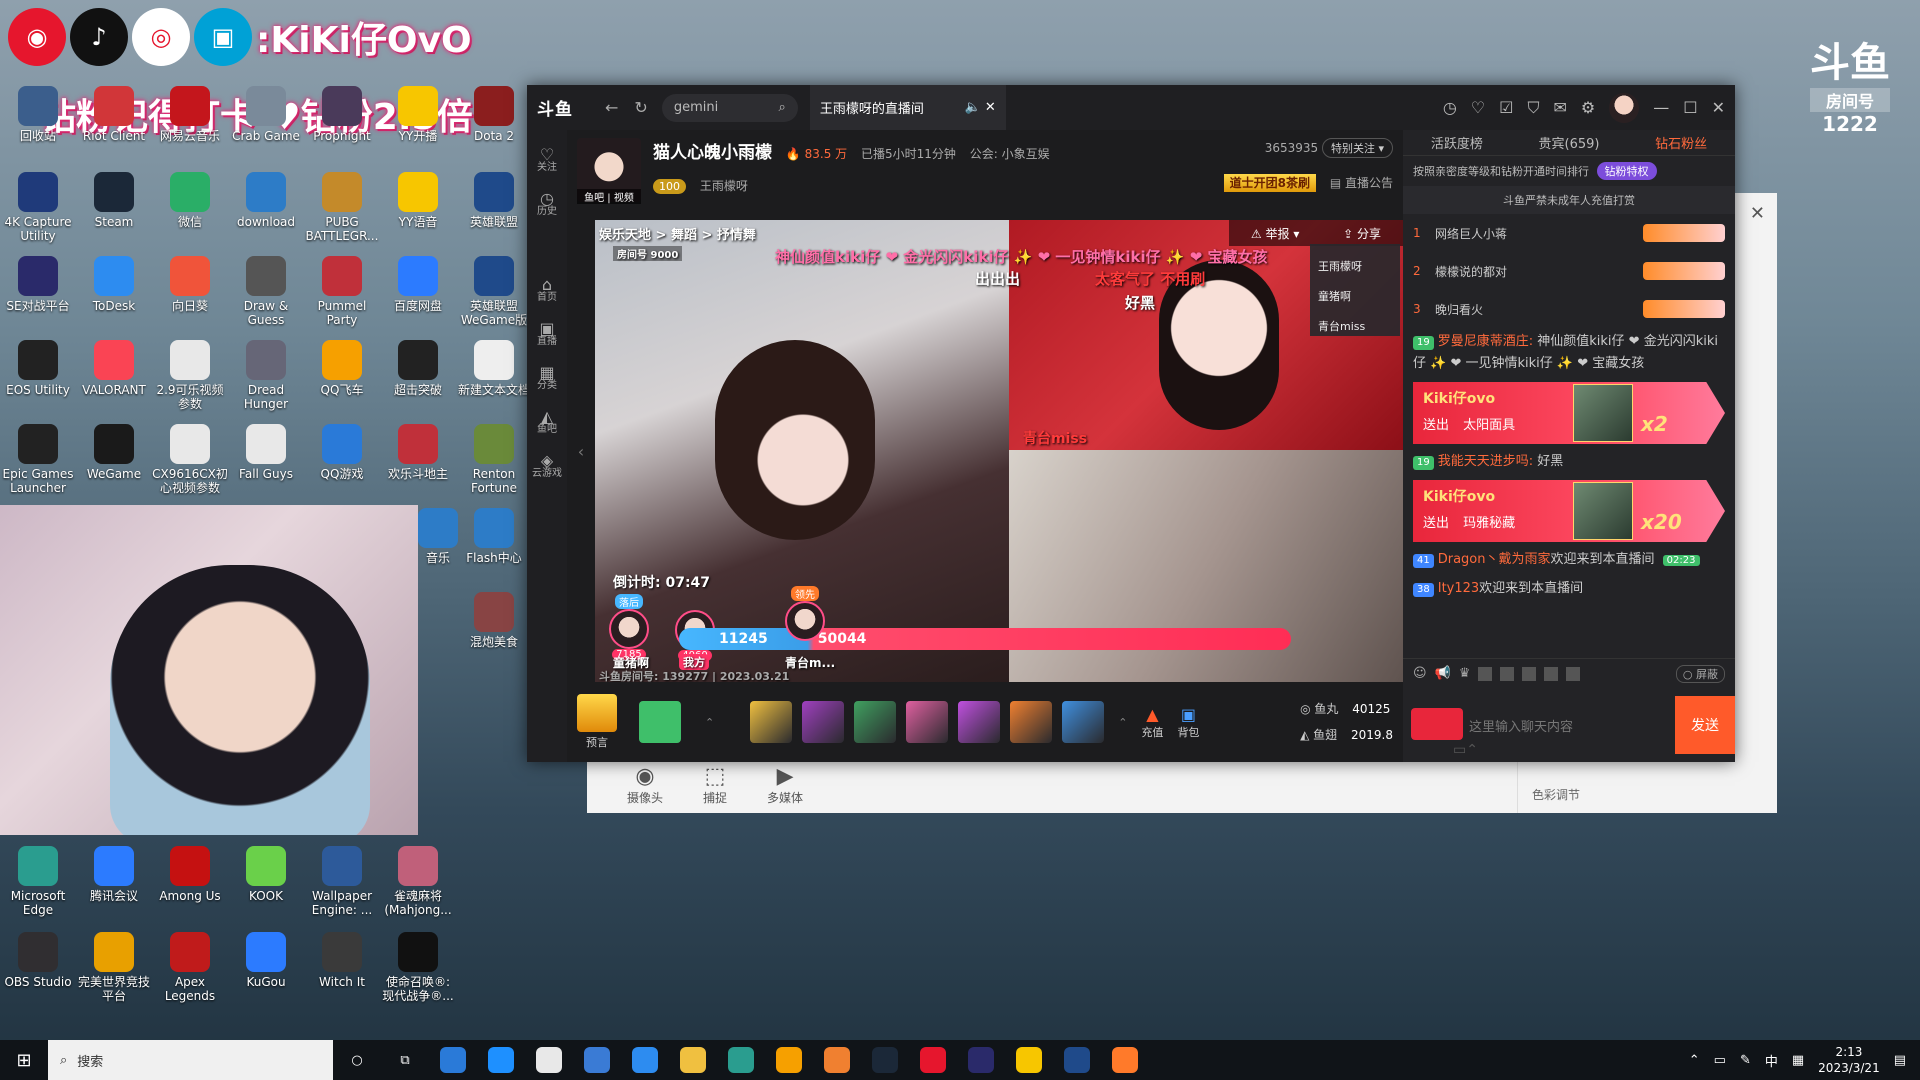 This screenshot has width=1920, height=1080. I want to click on heart-icon: ♡, so click(1478, 107).